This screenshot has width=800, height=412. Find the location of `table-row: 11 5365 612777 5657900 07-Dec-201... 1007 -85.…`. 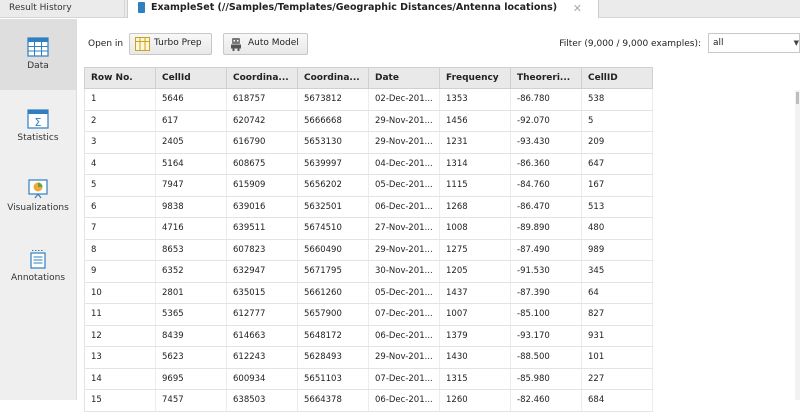

table-row: 11 5365 612777 5657900 07-Dec-201... 1007 -85.… is located at coordinates (368, 314).